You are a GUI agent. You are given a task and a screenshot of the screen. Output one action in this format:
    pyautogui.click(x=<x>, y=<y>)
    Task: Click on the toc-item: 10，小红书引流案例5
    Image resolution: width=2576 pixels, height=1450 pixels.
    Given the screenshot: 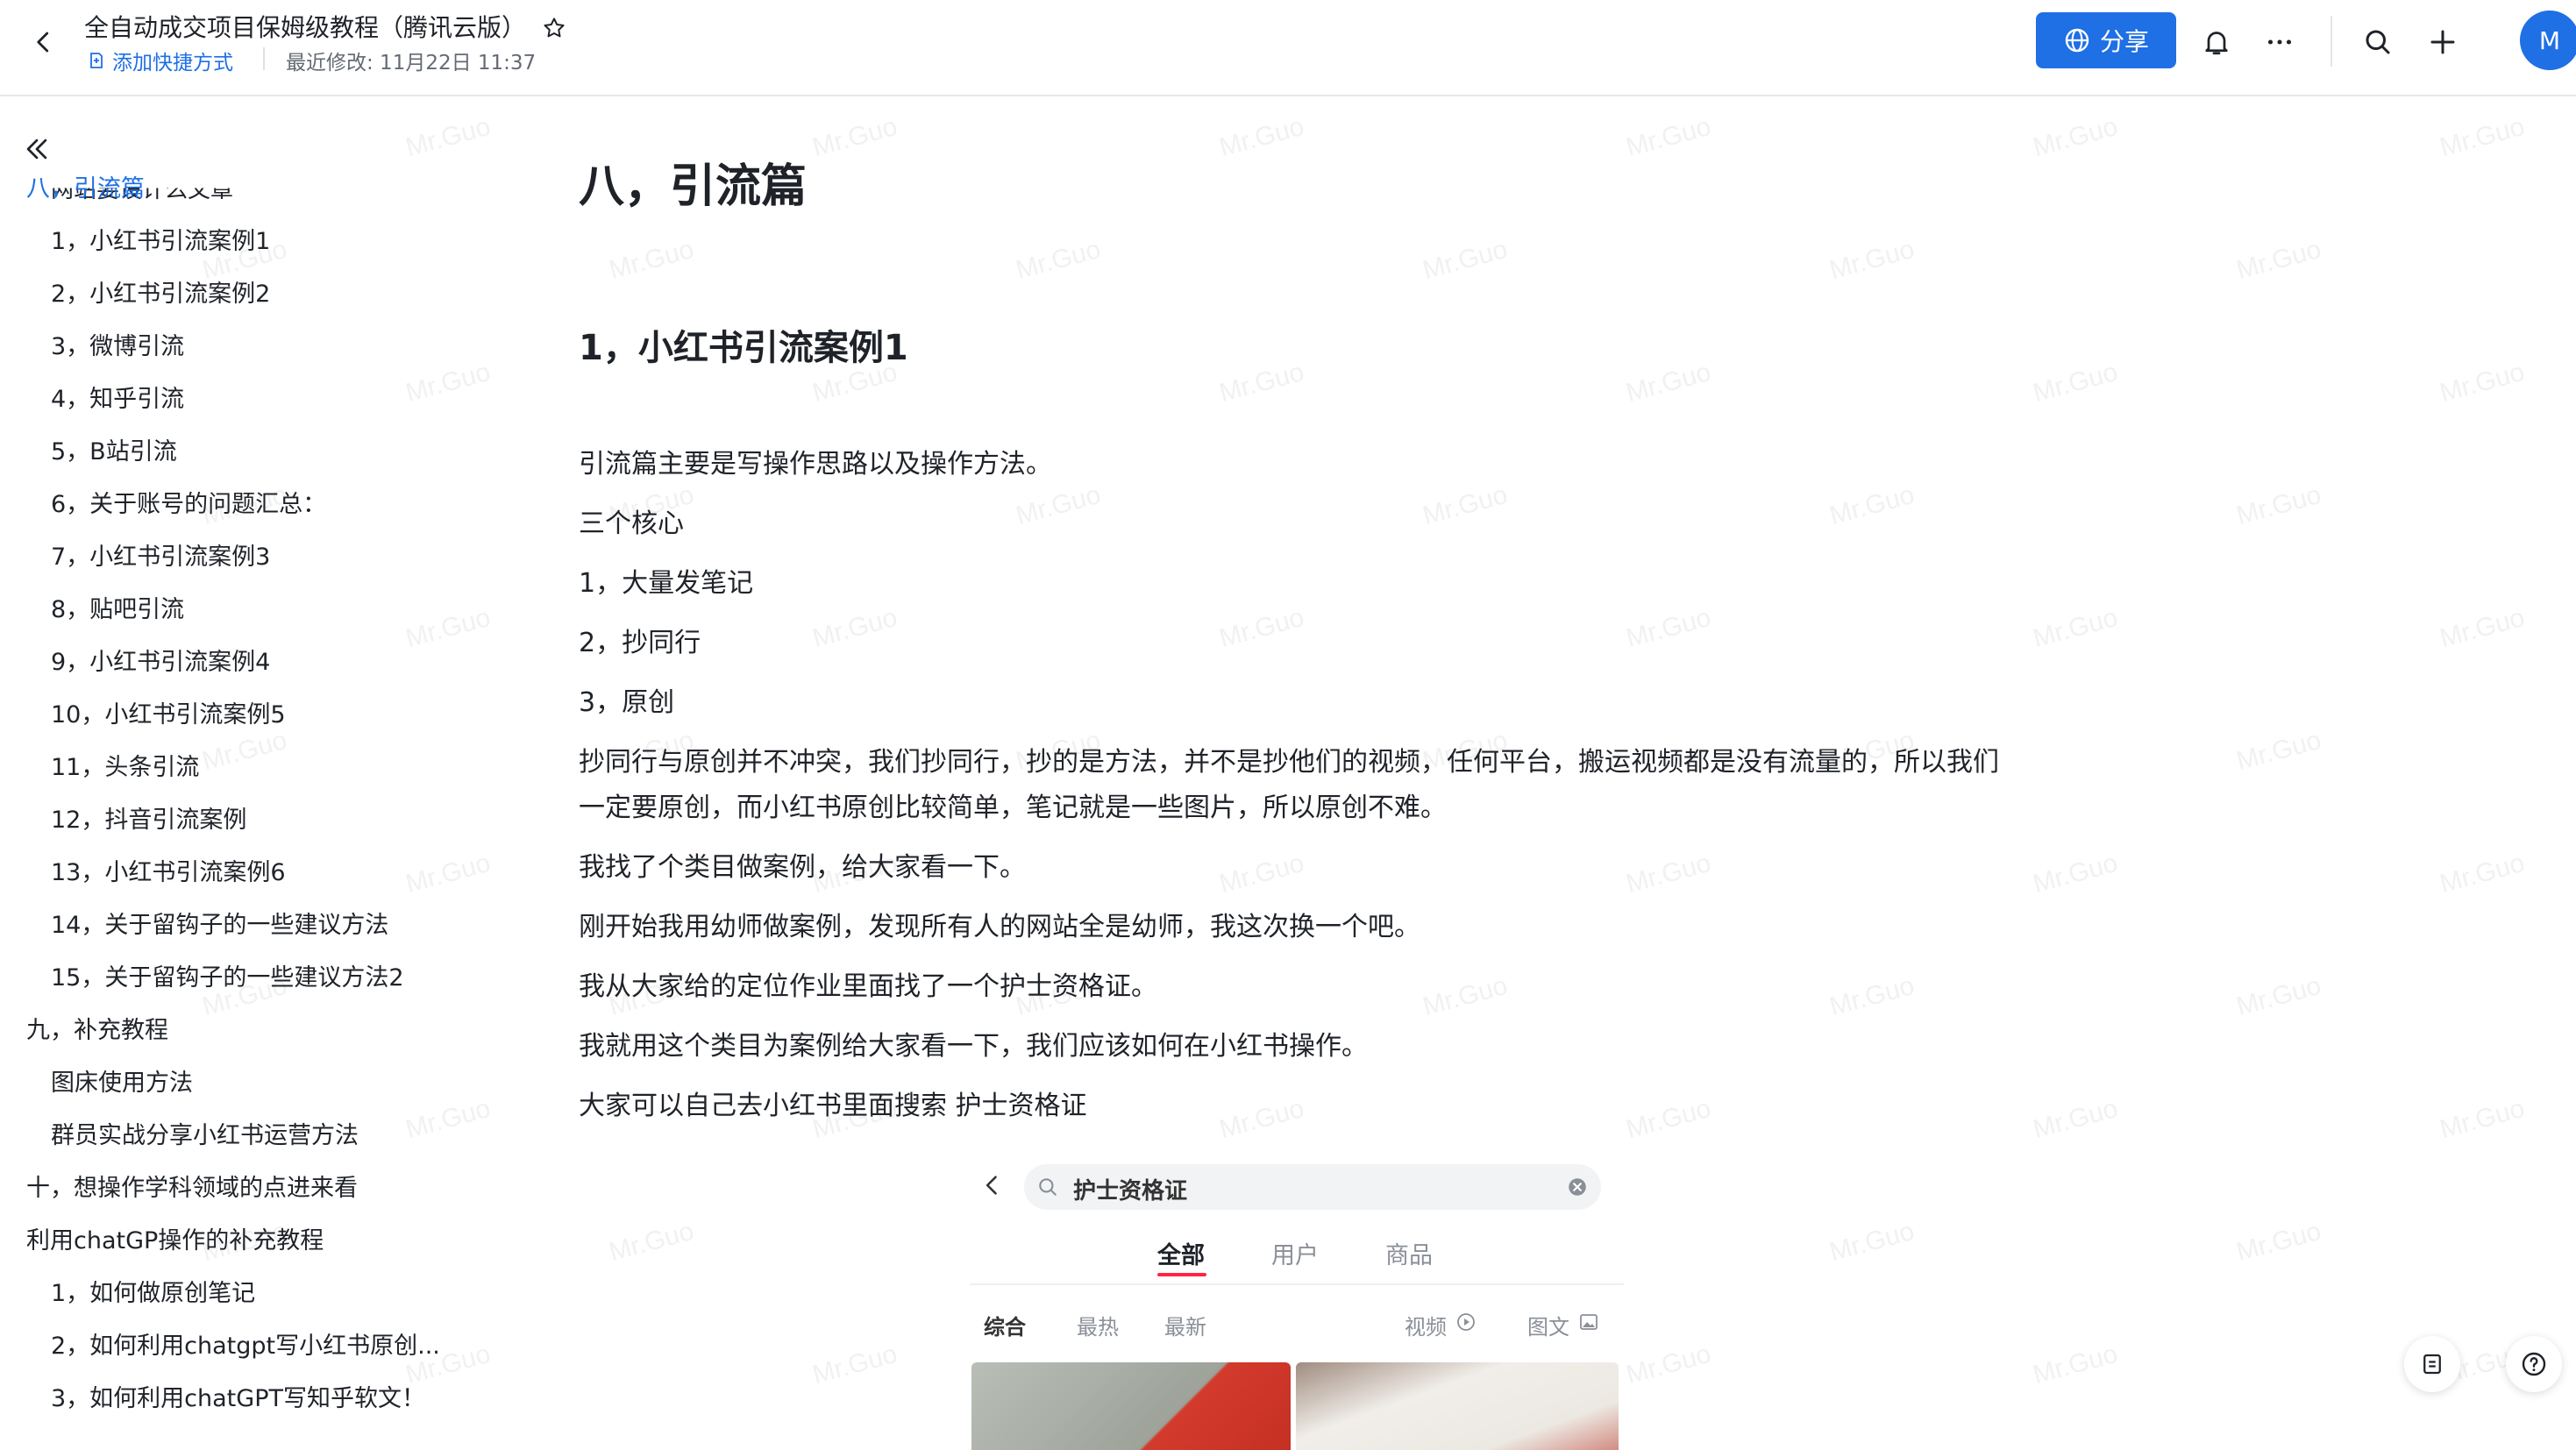 What is the action you would take?
    pyautogui.click(x=168, y=715)
    